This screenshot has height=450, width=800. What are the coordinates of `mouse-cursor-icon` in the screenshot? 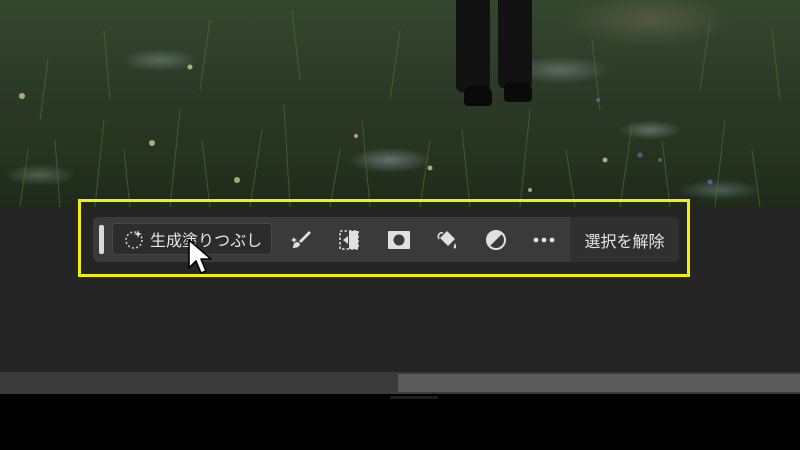 It's located at (200, 256).